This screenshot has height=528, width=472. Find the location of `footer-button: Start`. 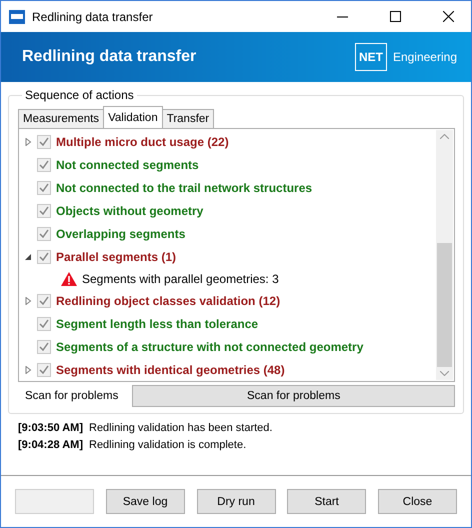

footer-button: Start is located at coordinates (326, 501).